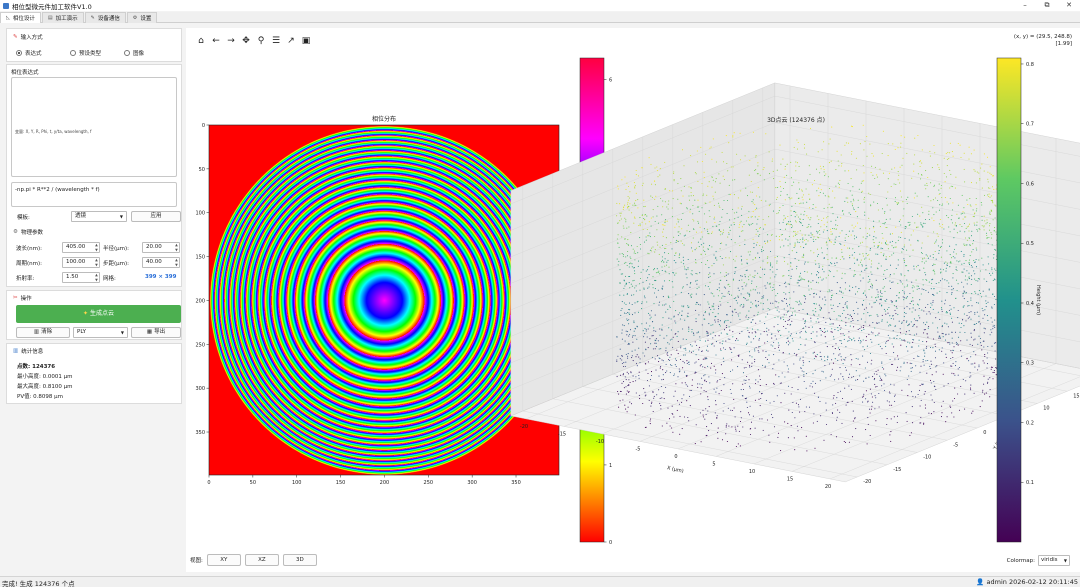 This screenshot has width=1080, height=587. Describe the element at coordinates (299, 560) in the screenshot. I see `view-3d-button: 3D` at that location.